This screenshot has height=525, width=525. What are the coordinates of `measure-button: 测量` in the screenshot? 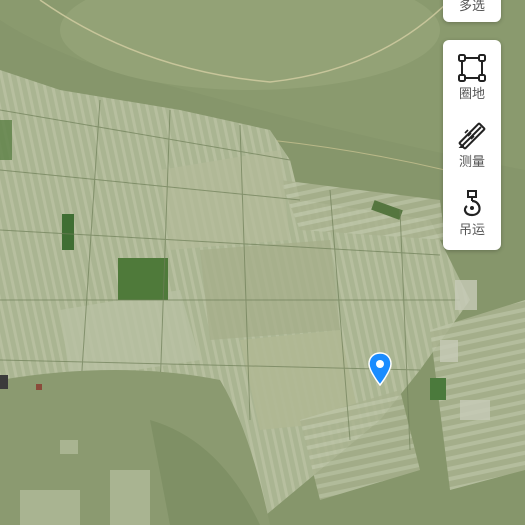 It's located at (472, 145).